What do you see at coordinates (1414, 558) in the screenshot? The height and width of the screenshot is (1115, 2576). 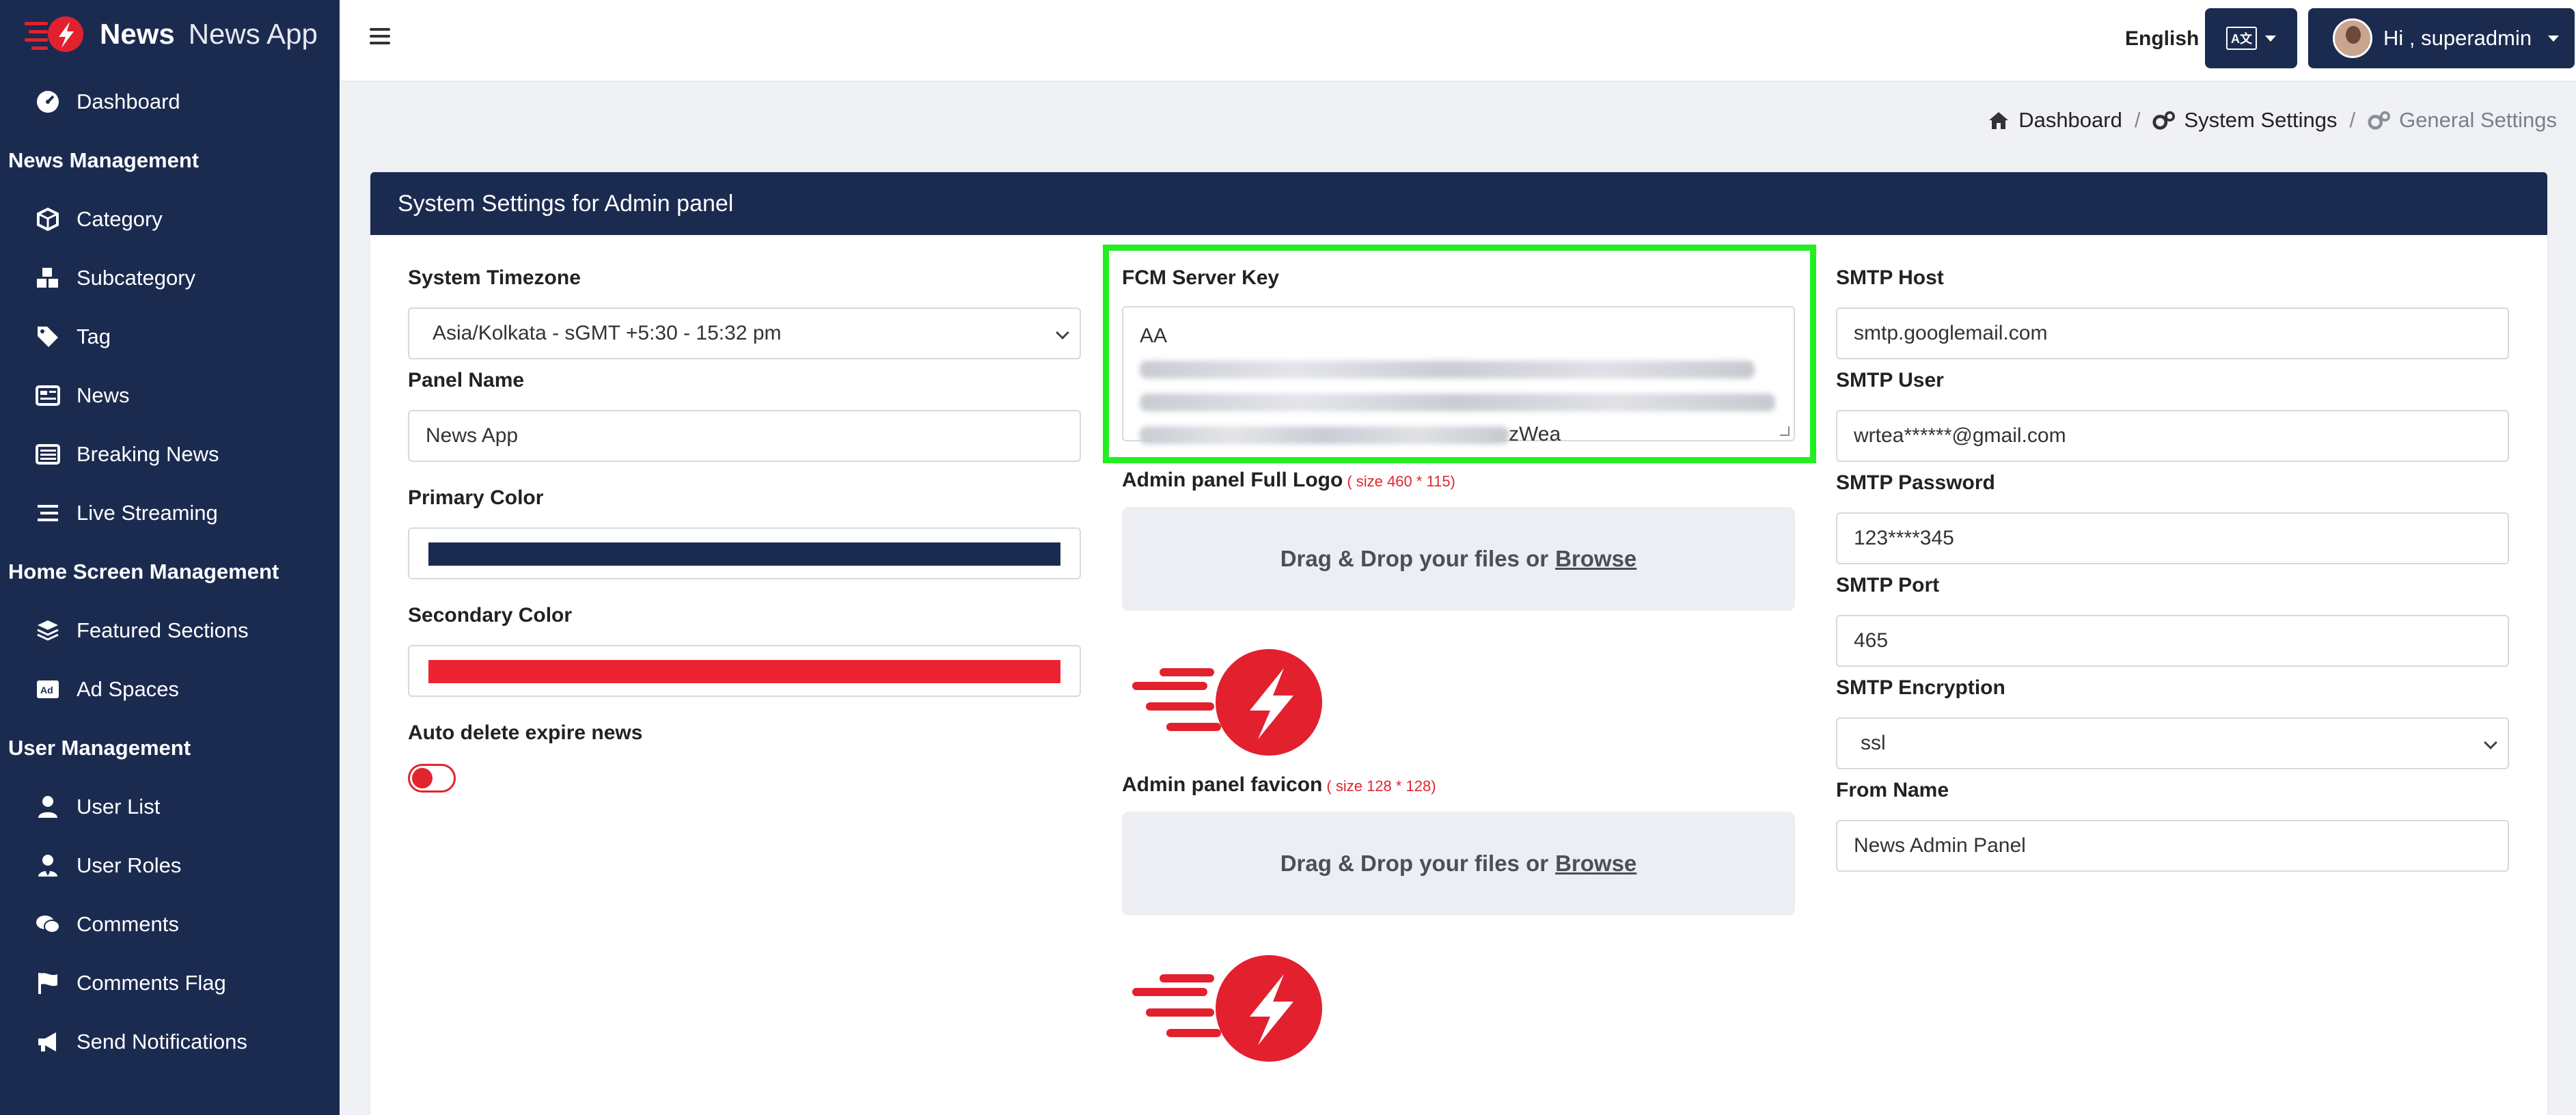 I see `dropzone-text: Drag & Drop your files or` at bounding box center [1414, 558].